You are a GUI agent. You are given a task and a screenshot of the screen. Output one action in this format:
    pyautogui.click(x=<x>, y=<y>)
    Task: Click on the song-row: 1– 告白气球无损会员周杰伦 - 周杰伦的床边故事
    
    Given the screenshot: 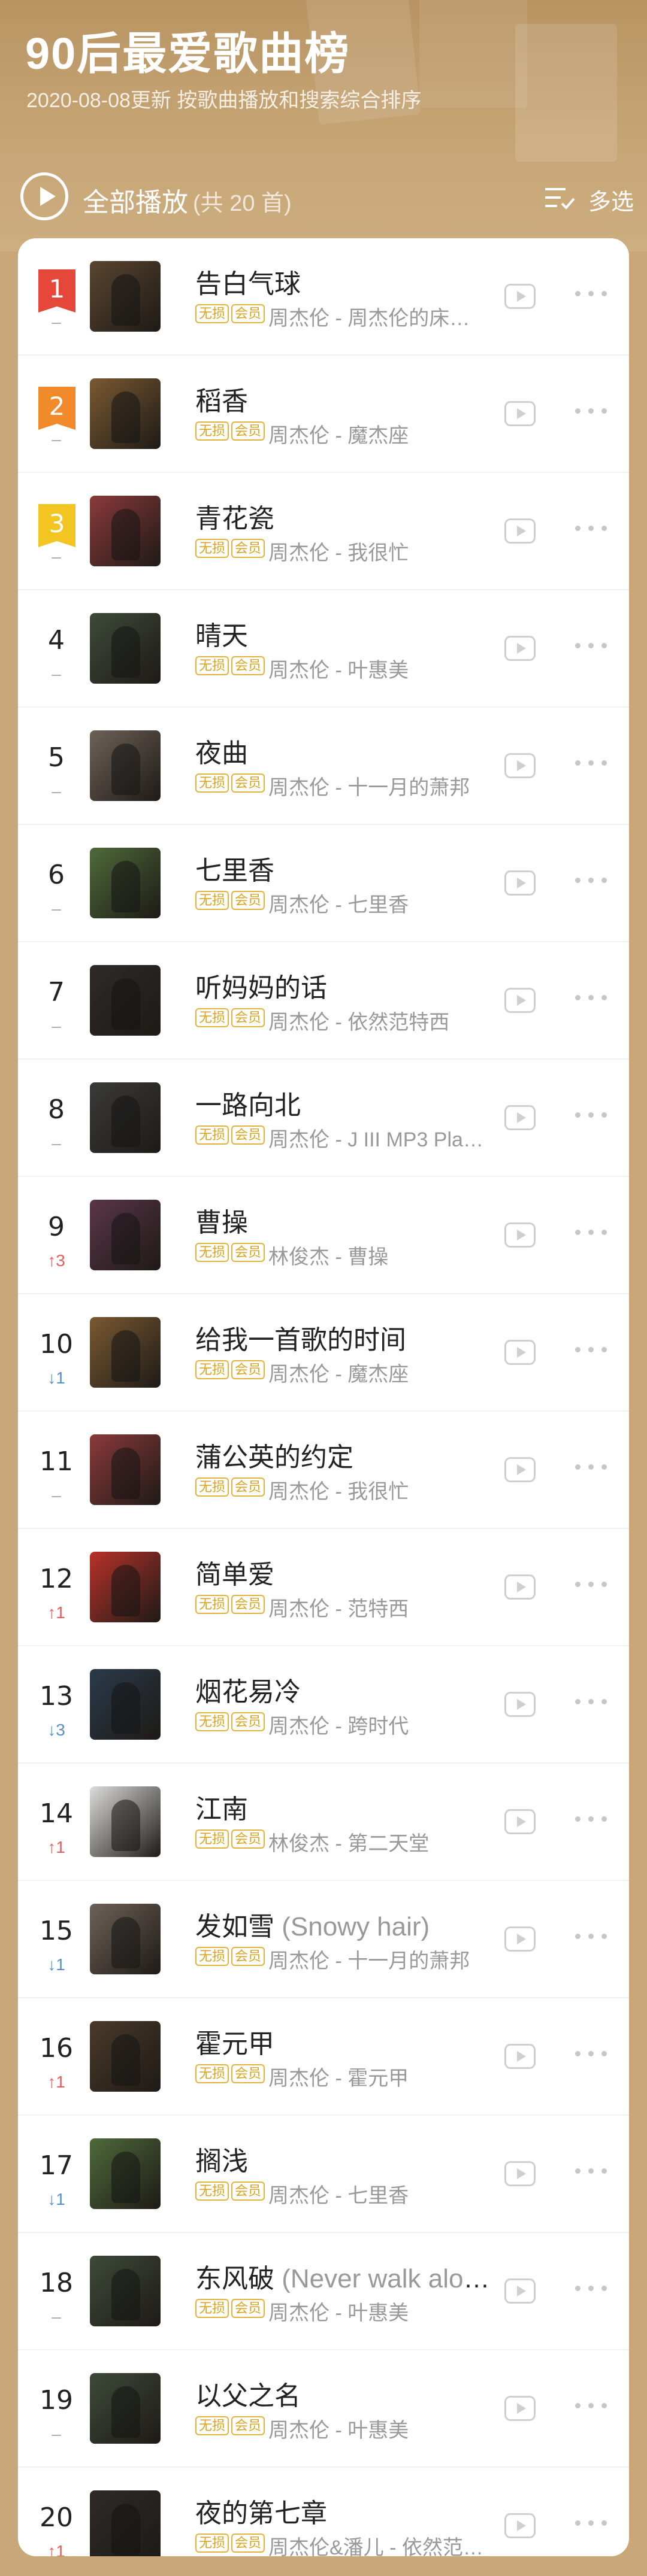 What is the action you would take?
    pyautogui.click(x=323, y=297)
    